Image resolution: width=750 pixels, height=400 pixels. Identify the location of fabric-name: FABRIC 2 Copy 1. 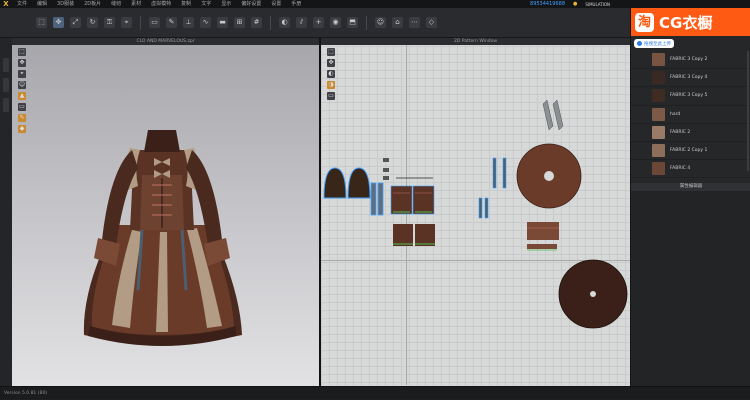
(689, 151).